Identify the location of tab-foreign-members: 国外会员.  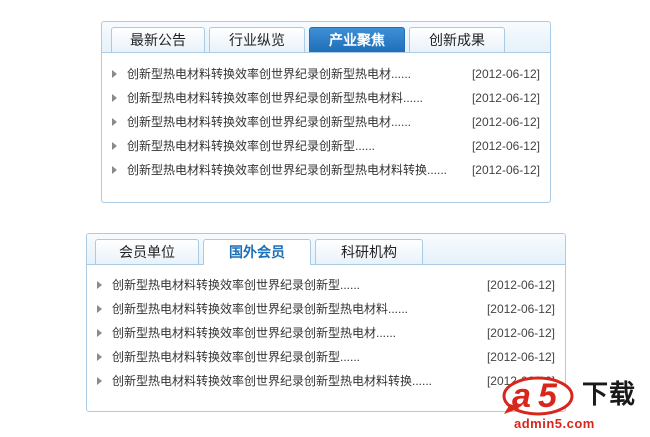
(257, 252).